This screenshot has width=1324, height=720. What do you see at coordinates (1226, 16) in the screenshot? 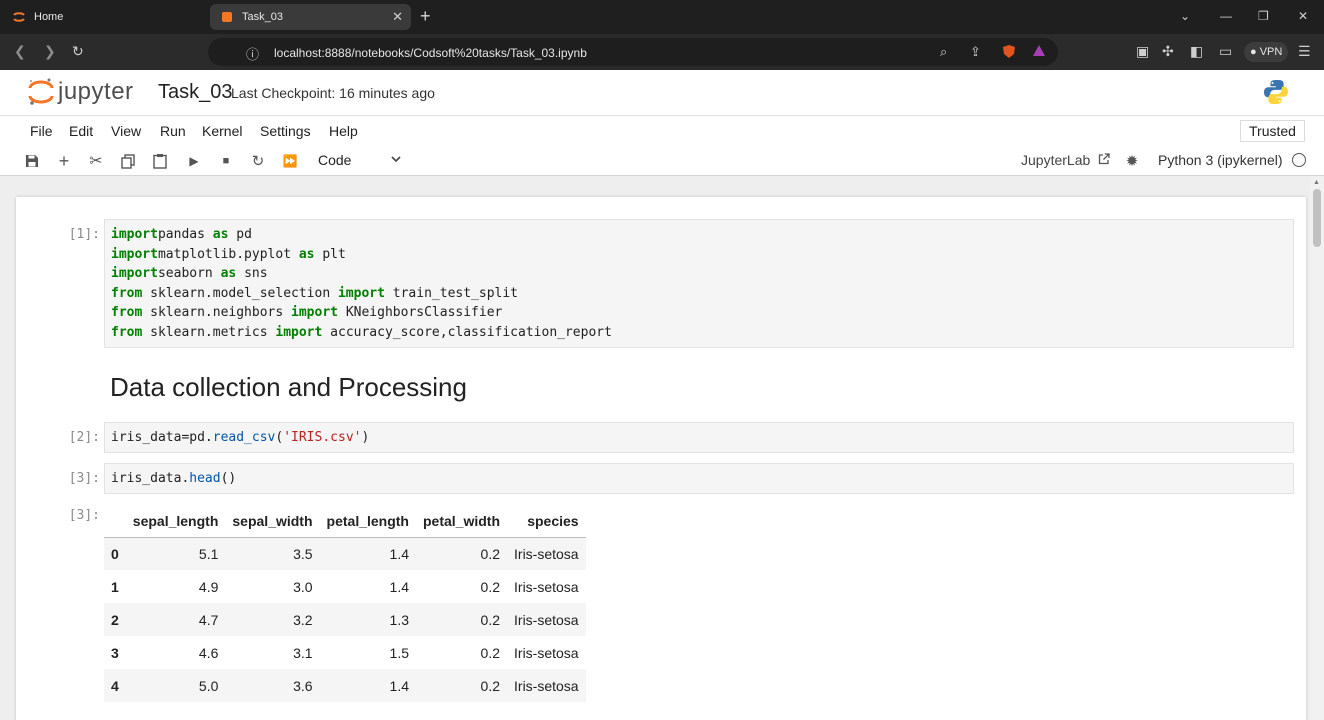
I see `minimize-icon: —` at bounding box center [1226, 16].